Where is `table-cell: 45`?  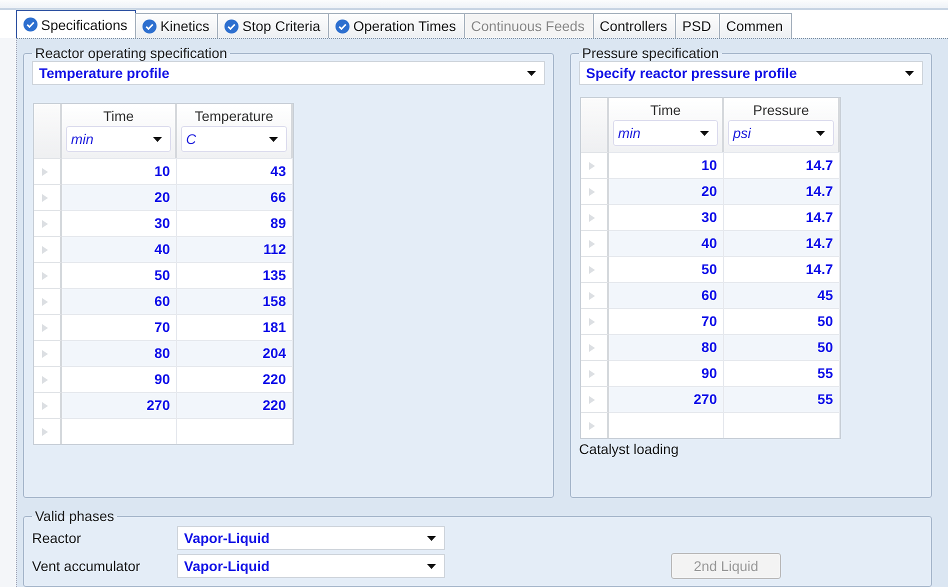 table-cell: 45 is located at coordinates (782, 295).